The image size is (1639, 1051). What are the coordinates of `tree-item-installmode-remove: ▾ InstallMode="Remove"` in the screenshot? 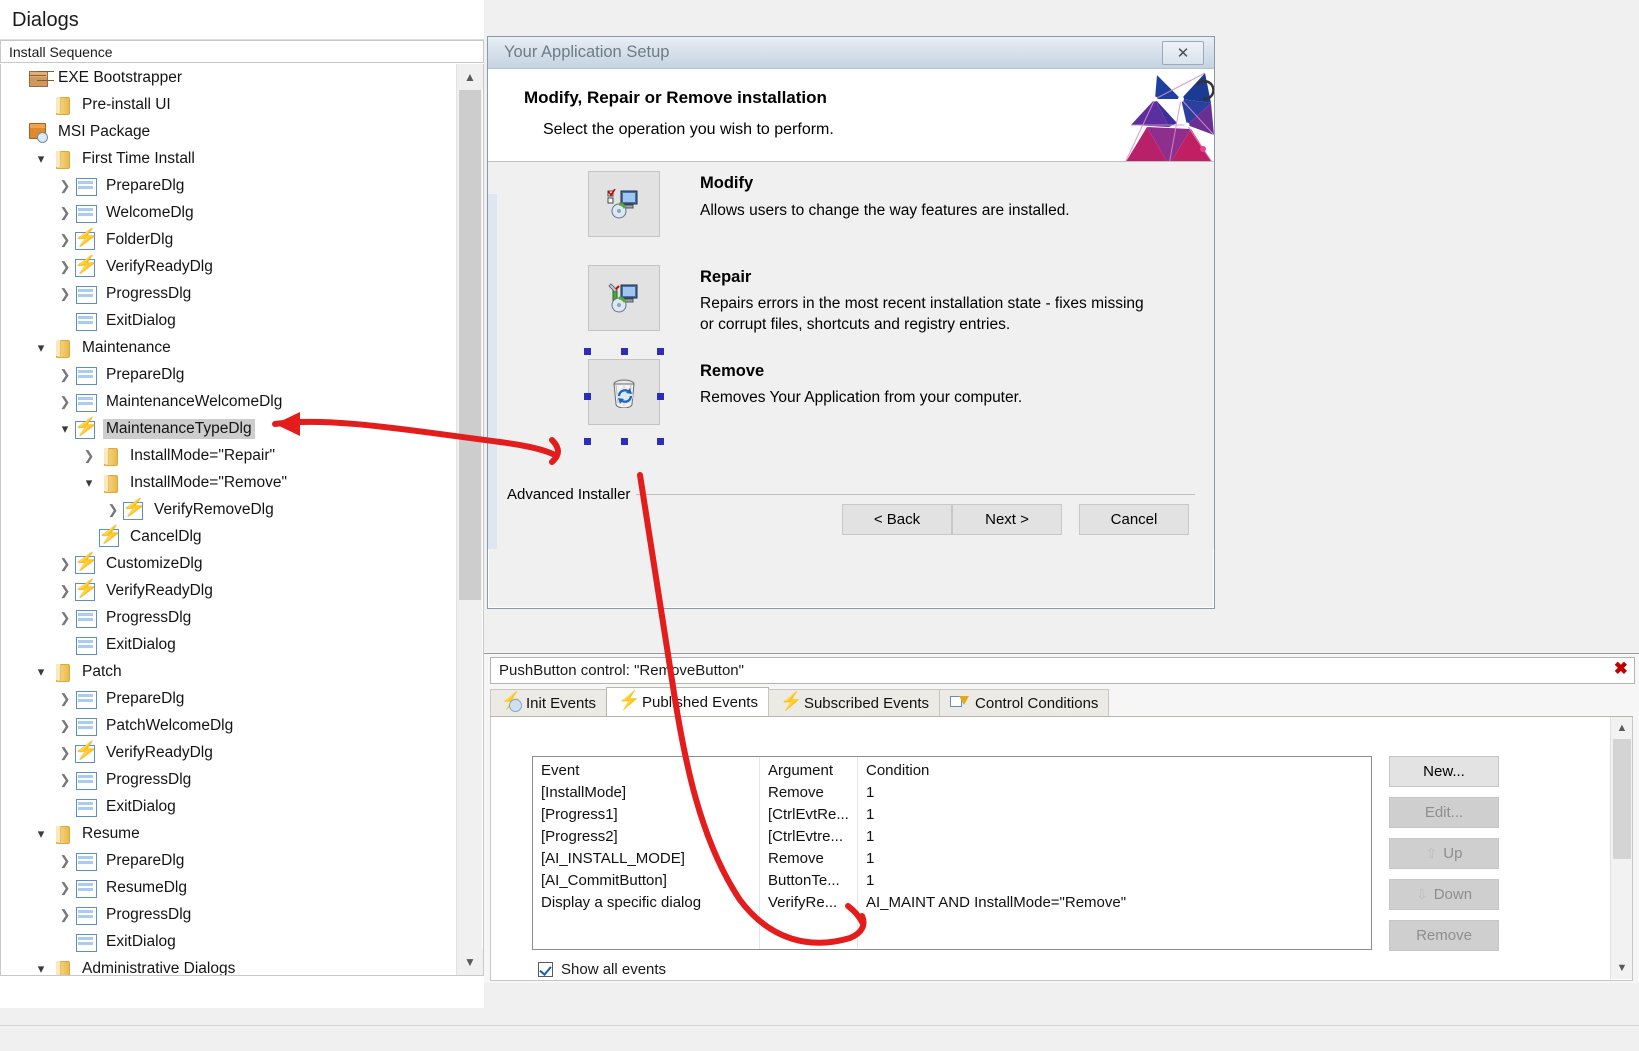 It's located at (229, 482).